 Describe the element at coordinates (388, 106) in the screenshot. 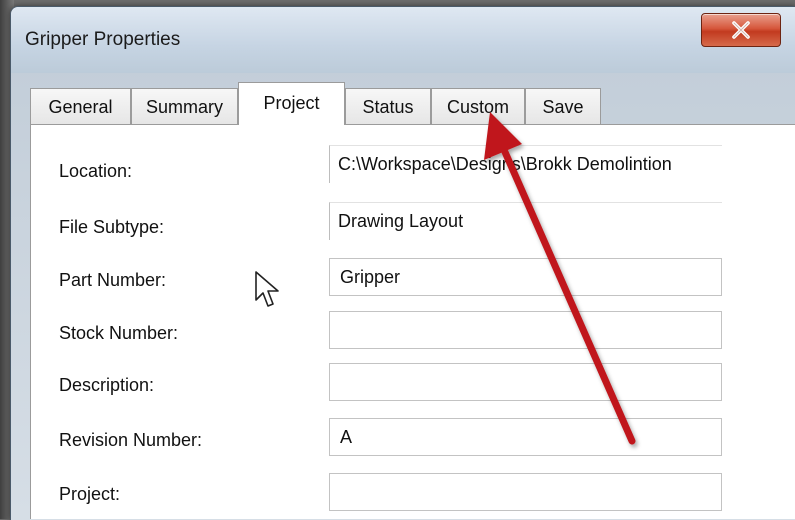

I see `tab-status: Status` at that location.